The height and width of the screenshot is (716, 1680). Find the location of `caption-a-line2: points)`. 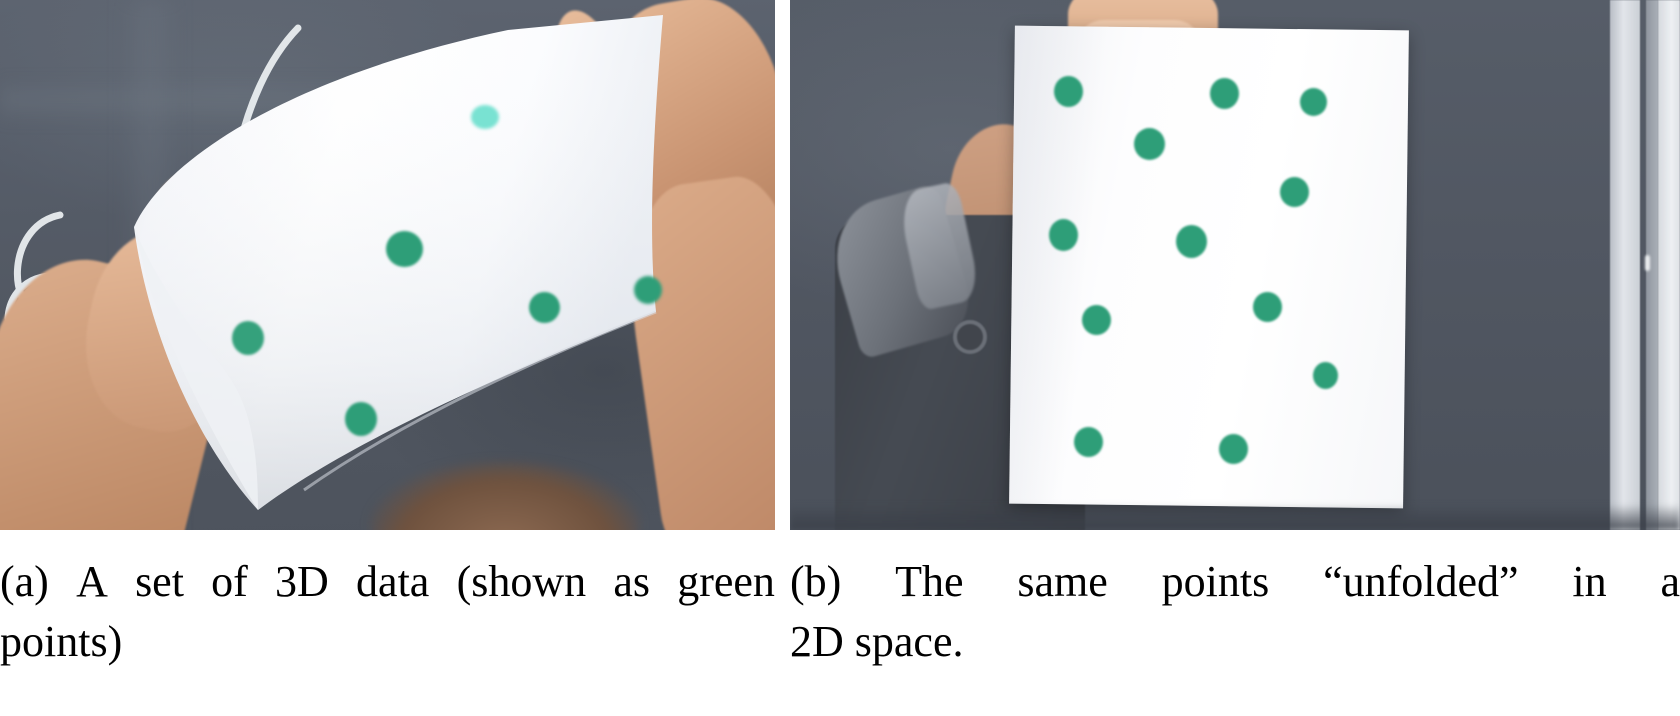

caption-a-line2: points) is located at coordinates (61, 641).